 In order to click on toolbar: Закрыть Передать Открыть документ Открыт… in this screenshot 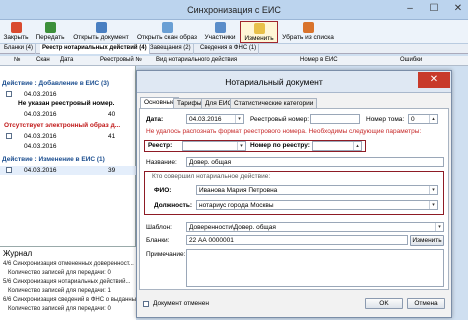, I will do `click(234, 32)`.